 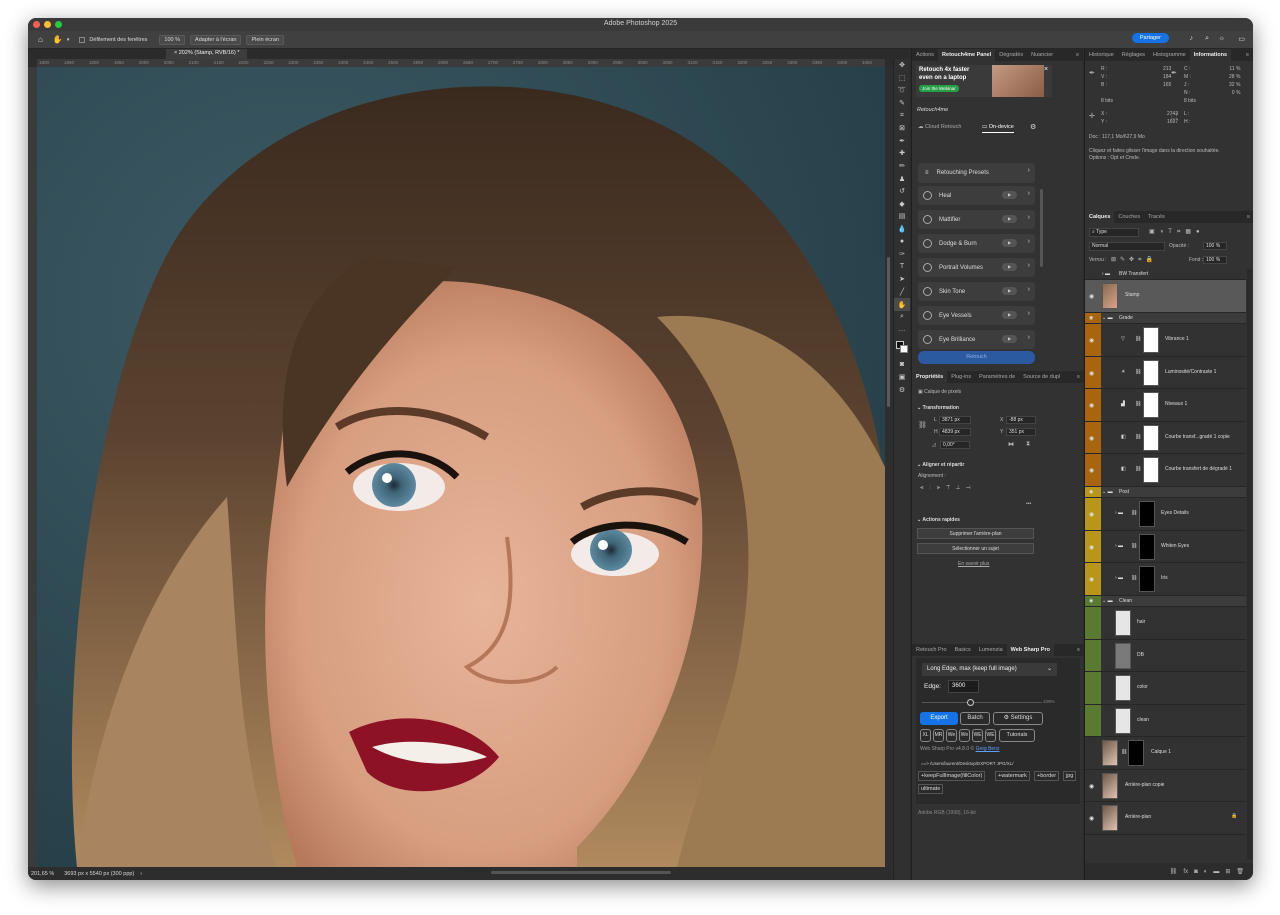 I want to click on blur-tool-icon: 💧, so click(x=902, y=229).